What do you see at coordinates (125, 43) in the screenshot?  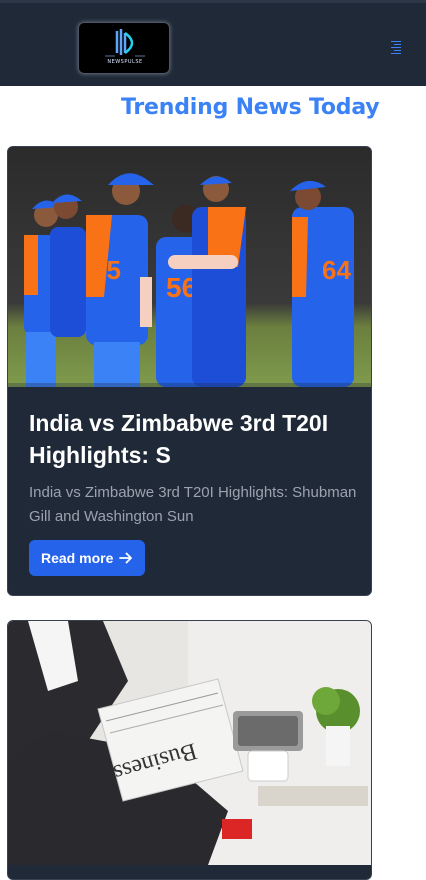 I see `logo-mark-icon` at bounding box center [125, 43].